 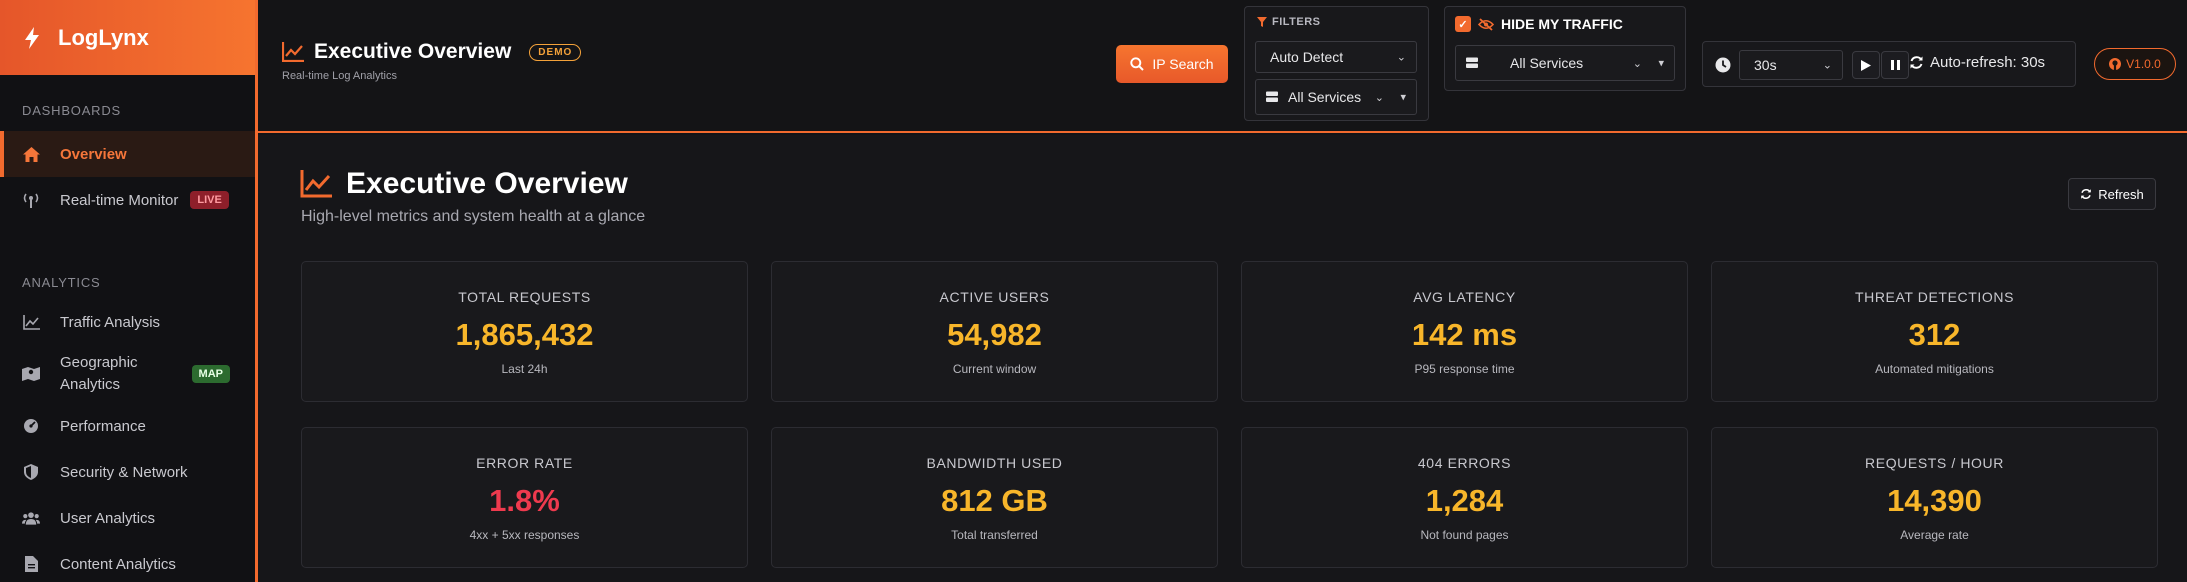 I want to click on metric-label: BANDWIDTH USED, so click(x=994, y=463).